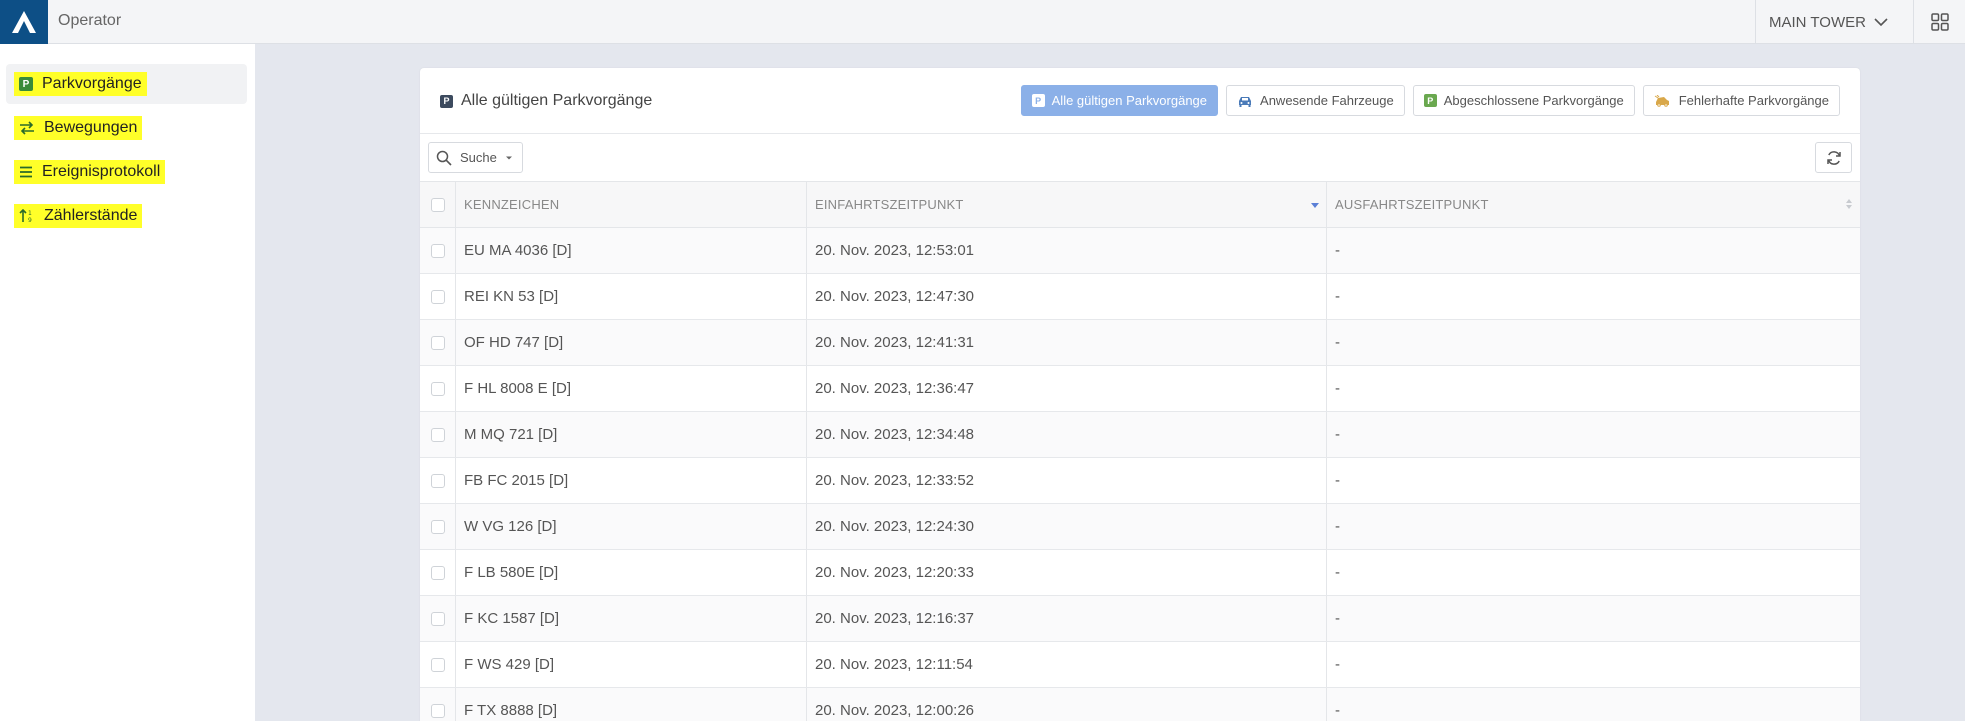 The height and width of the screenshot is (721, 1965). I want to click on sidebar-item-parkvorgaenge: P Parkvorgänge, so click(126, 84).